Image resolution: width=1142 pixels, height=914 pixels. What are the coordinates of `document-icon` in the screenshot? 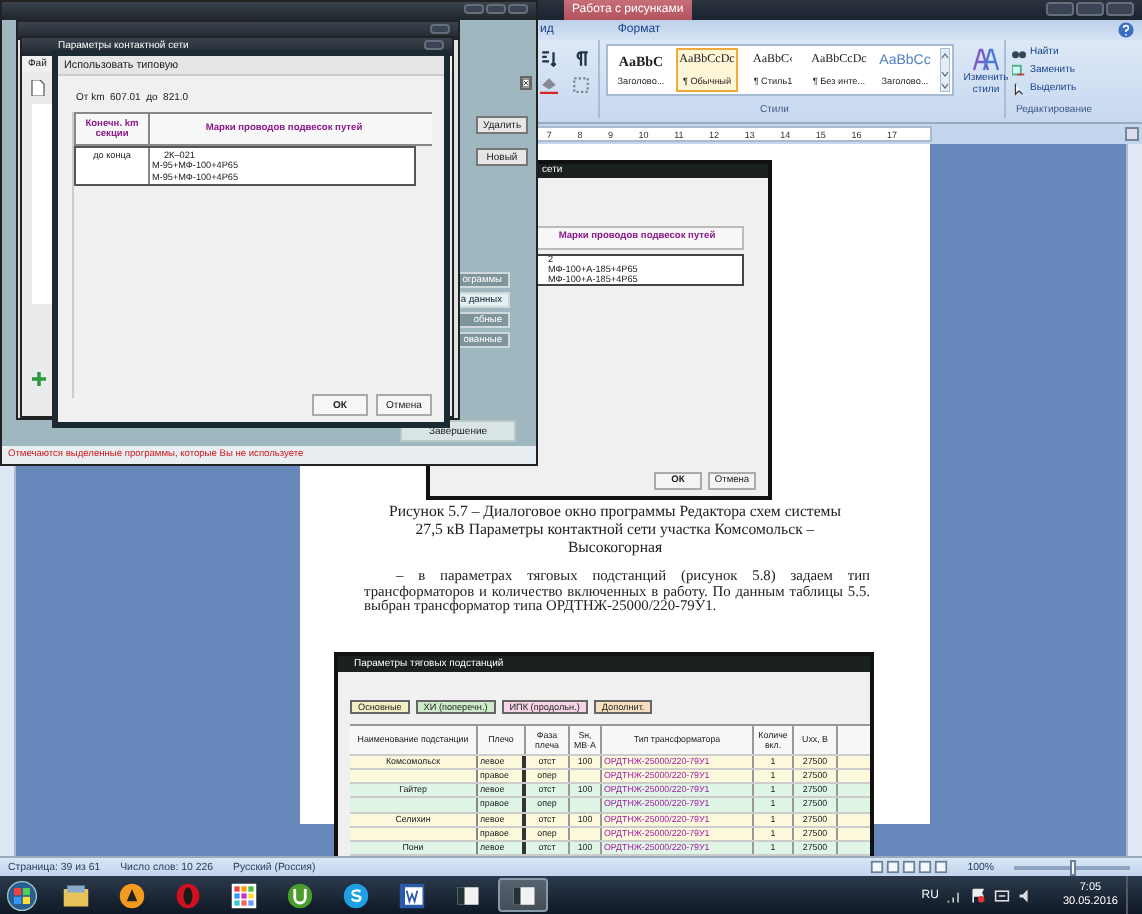 It's located at (38, 88).